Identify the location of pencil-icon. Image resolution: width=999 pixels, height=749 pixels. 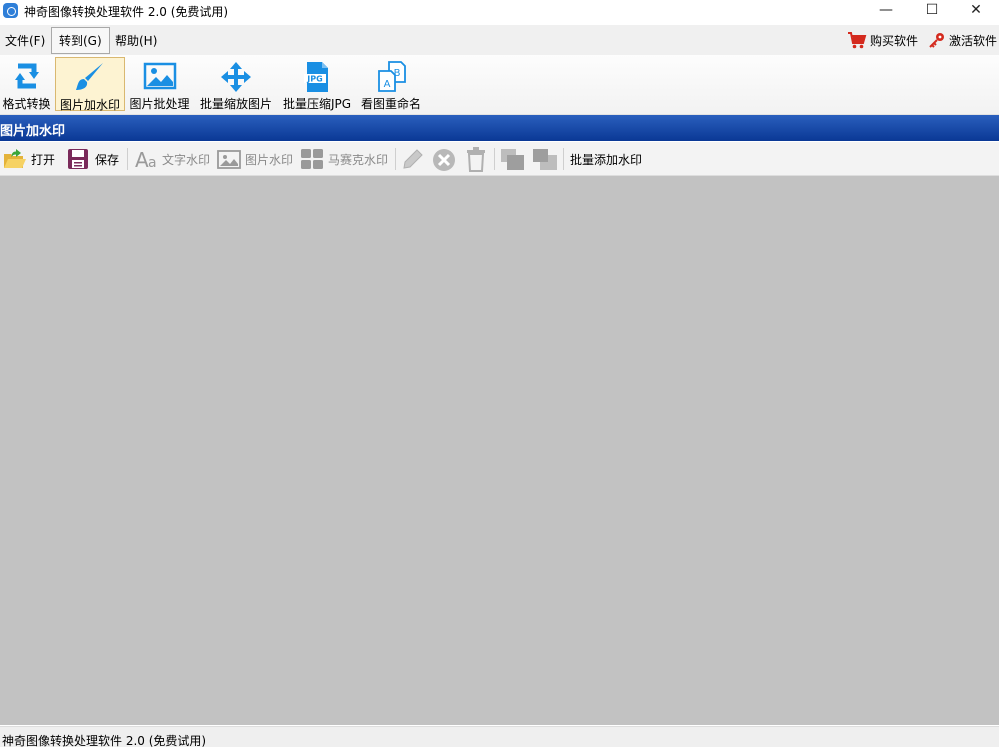
(413, 159).